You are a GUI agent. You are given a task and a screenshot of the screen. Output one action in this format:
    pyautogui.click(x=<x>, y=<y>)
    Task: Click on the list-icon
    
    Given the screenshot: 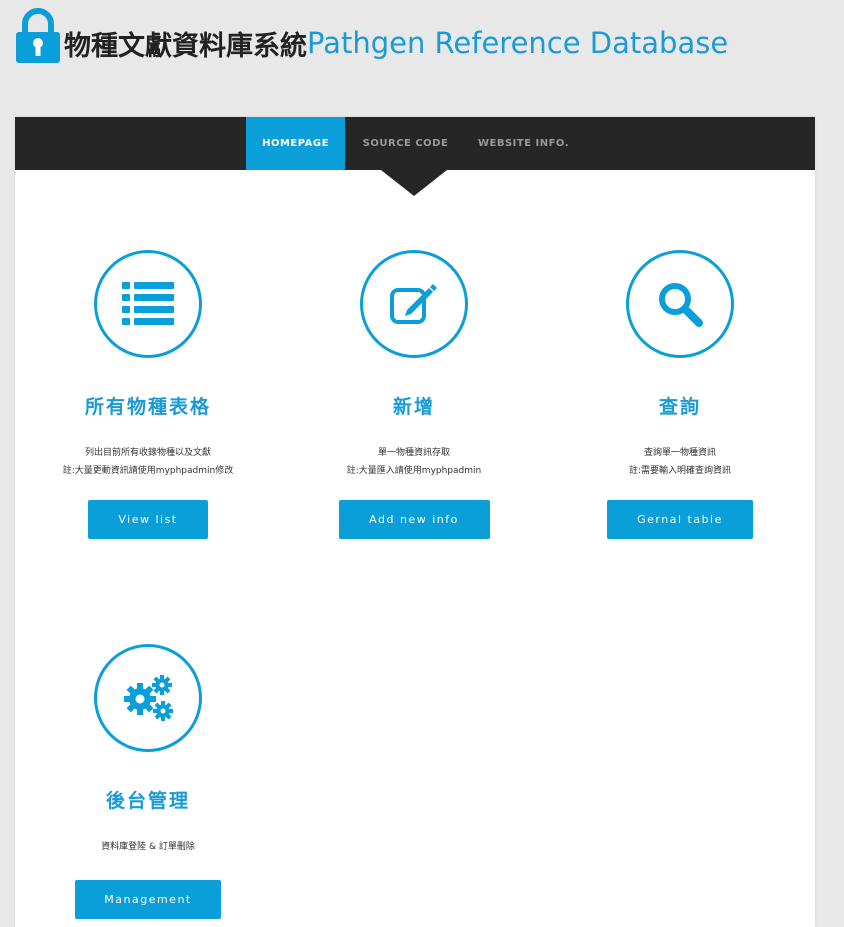 What is the action you would take?
    pyautogui.click(x=148, y=303)
    